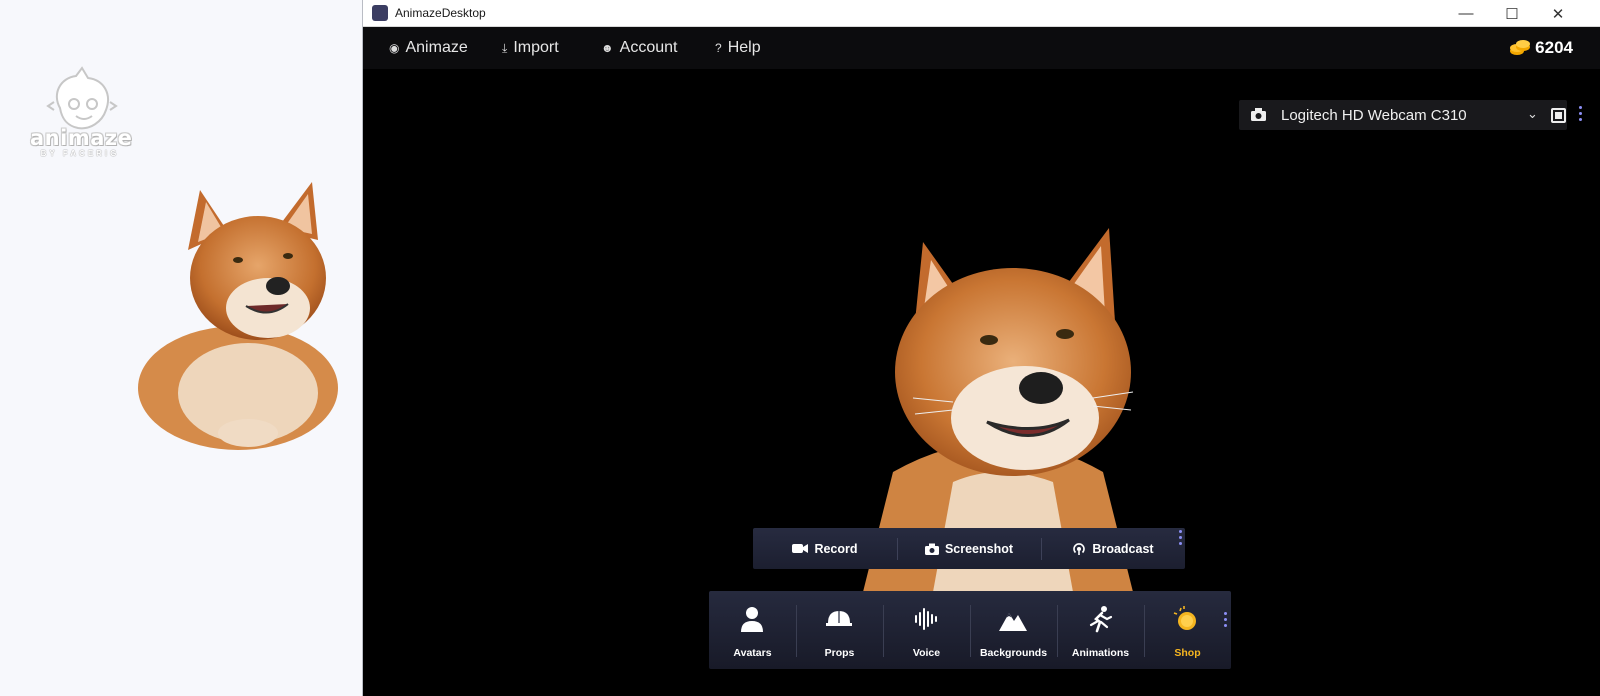  I want to click on record-button: Record, so click(825, 548).